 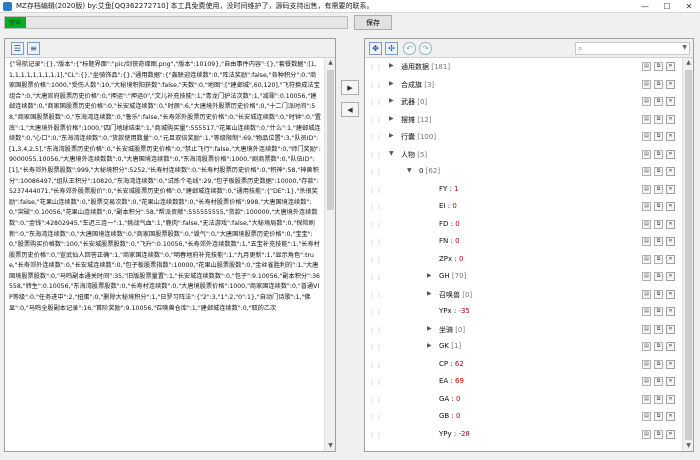 What do you see at coordinates (425, 67) in the screenshot?
I see `tree-node-key: 通用数据 [181]` at bounding box center [425, 67].